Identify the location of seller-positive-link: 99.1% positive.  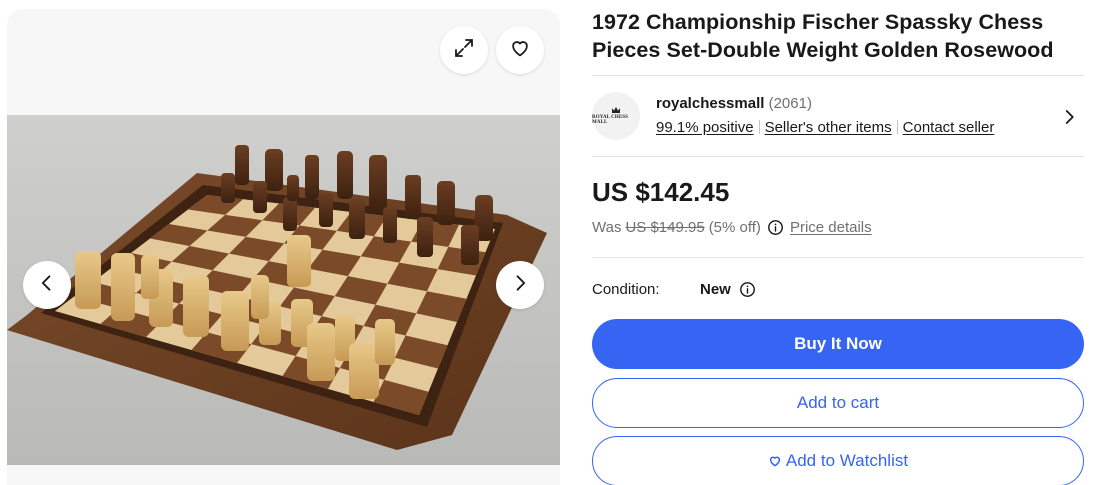
(705, 127).